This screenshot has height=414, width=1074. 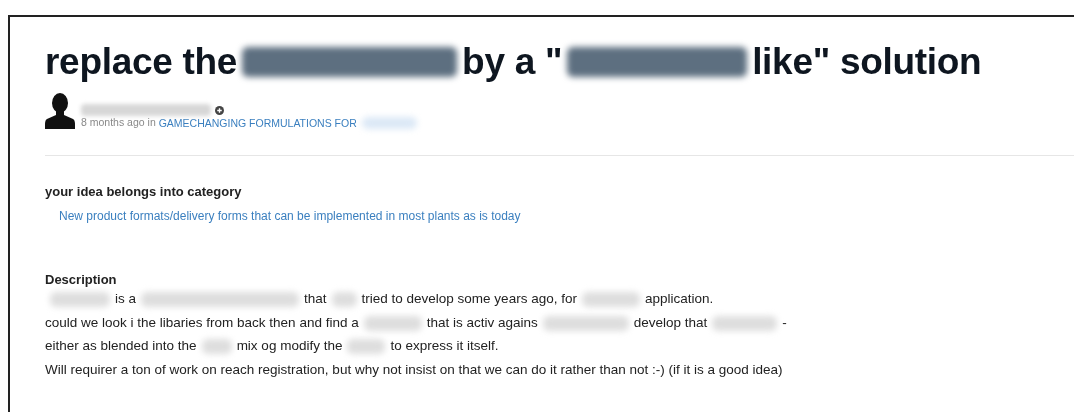 What do you see at coordinates (60, 111) in the screenshot?
I see `user-avatar-icon` at bounding box center [60, 111].